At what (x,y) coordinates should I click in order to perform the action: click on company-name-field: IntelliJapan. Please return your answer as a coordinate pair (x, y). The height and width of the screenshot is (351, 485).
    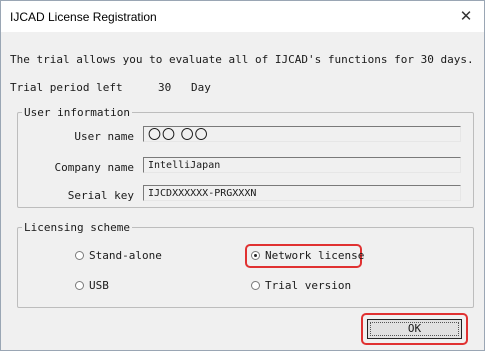
    Looking at the image, I should click on (302, 165).